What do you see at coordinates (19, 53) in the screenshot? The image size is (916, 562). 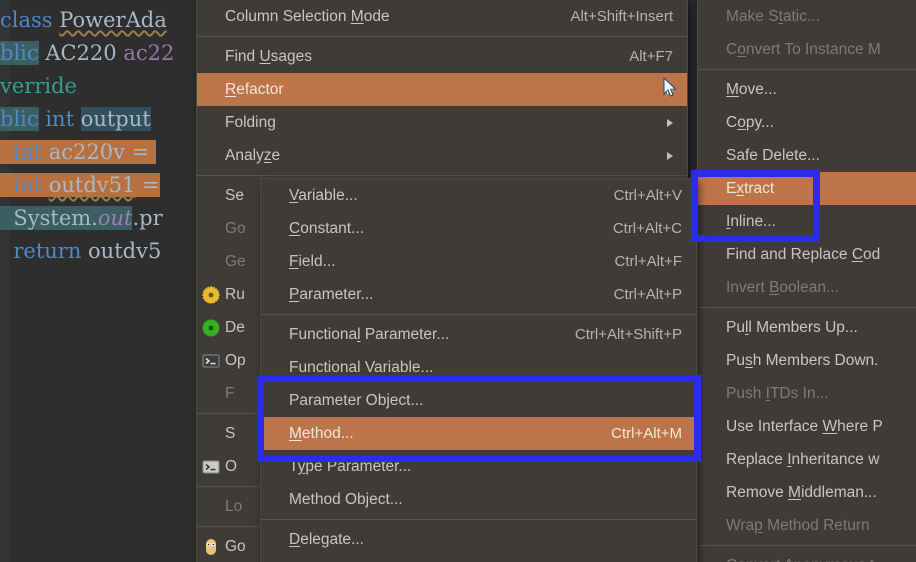 I see `code-token: blic` at bounding box center [19, 53].